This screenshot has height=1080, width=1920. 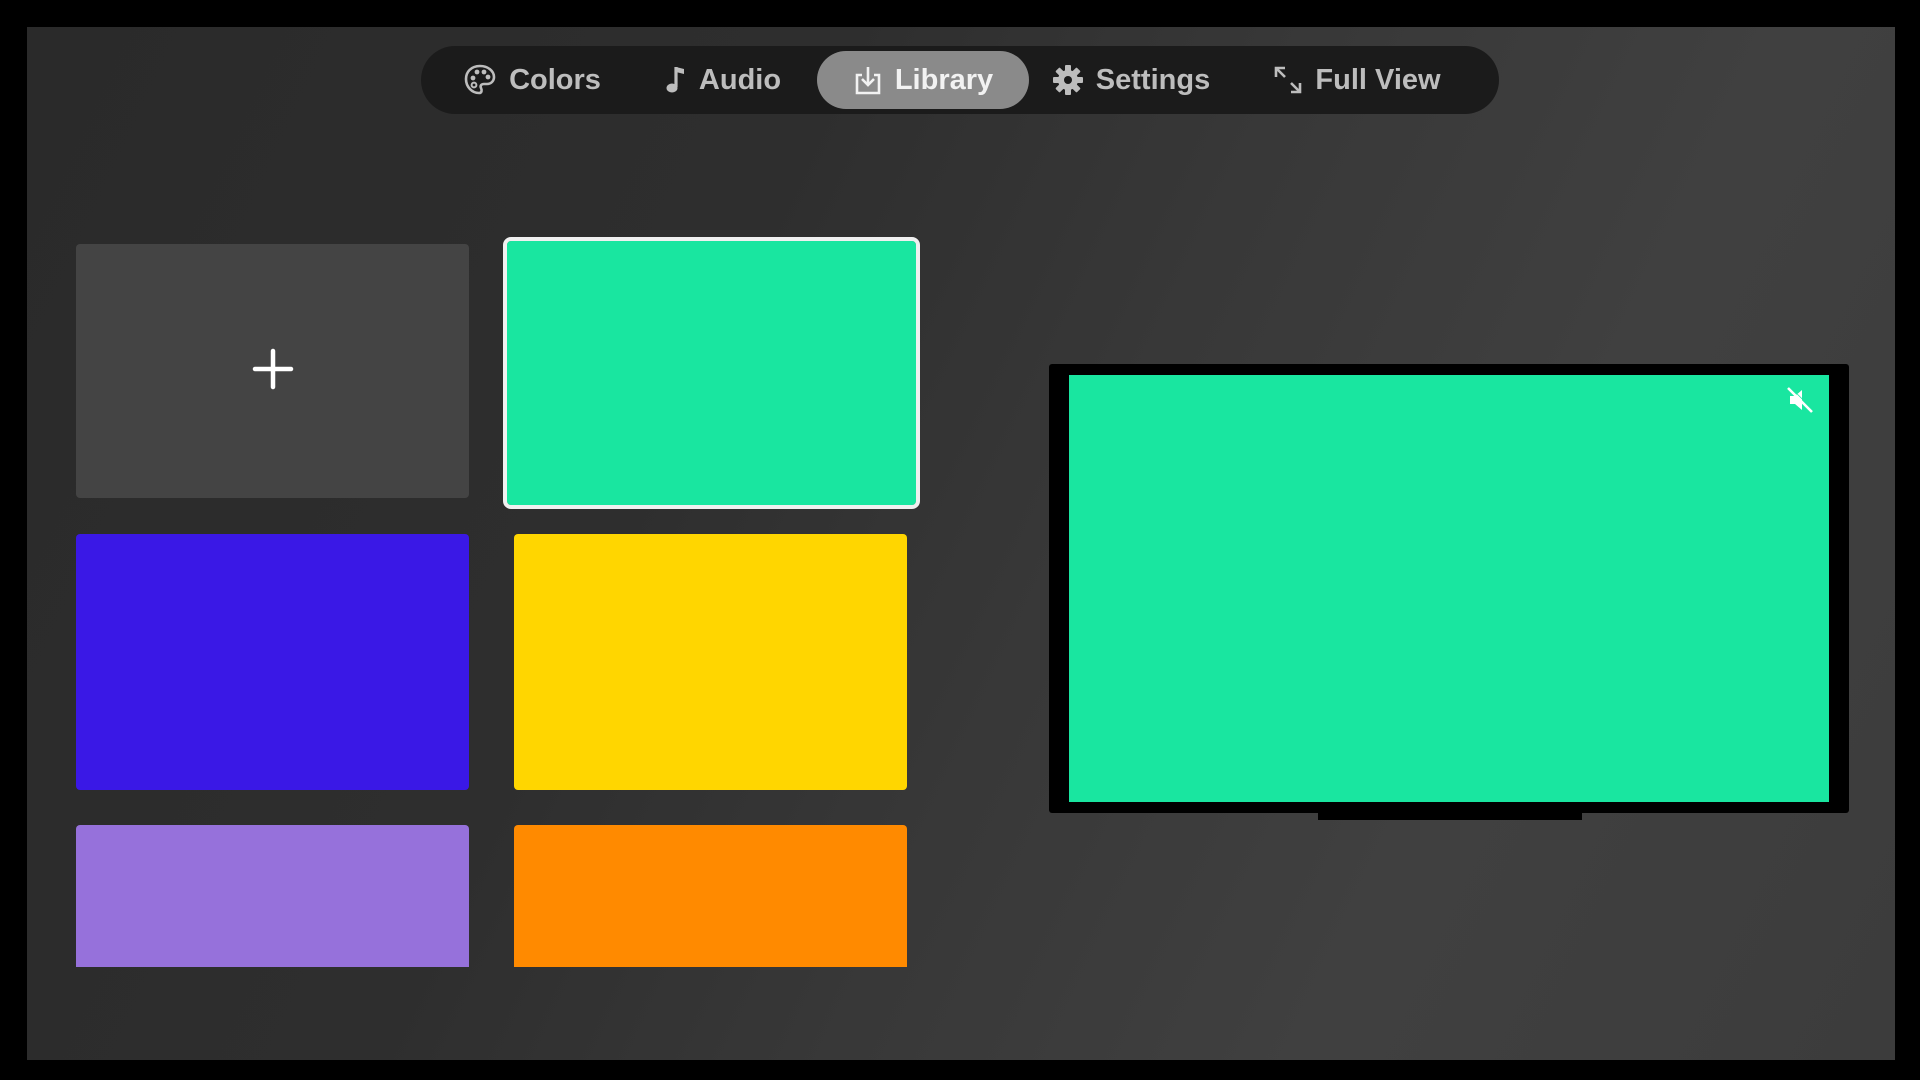 I want to click on nav-item-settings: Settings, so click(x=1131, y=80).